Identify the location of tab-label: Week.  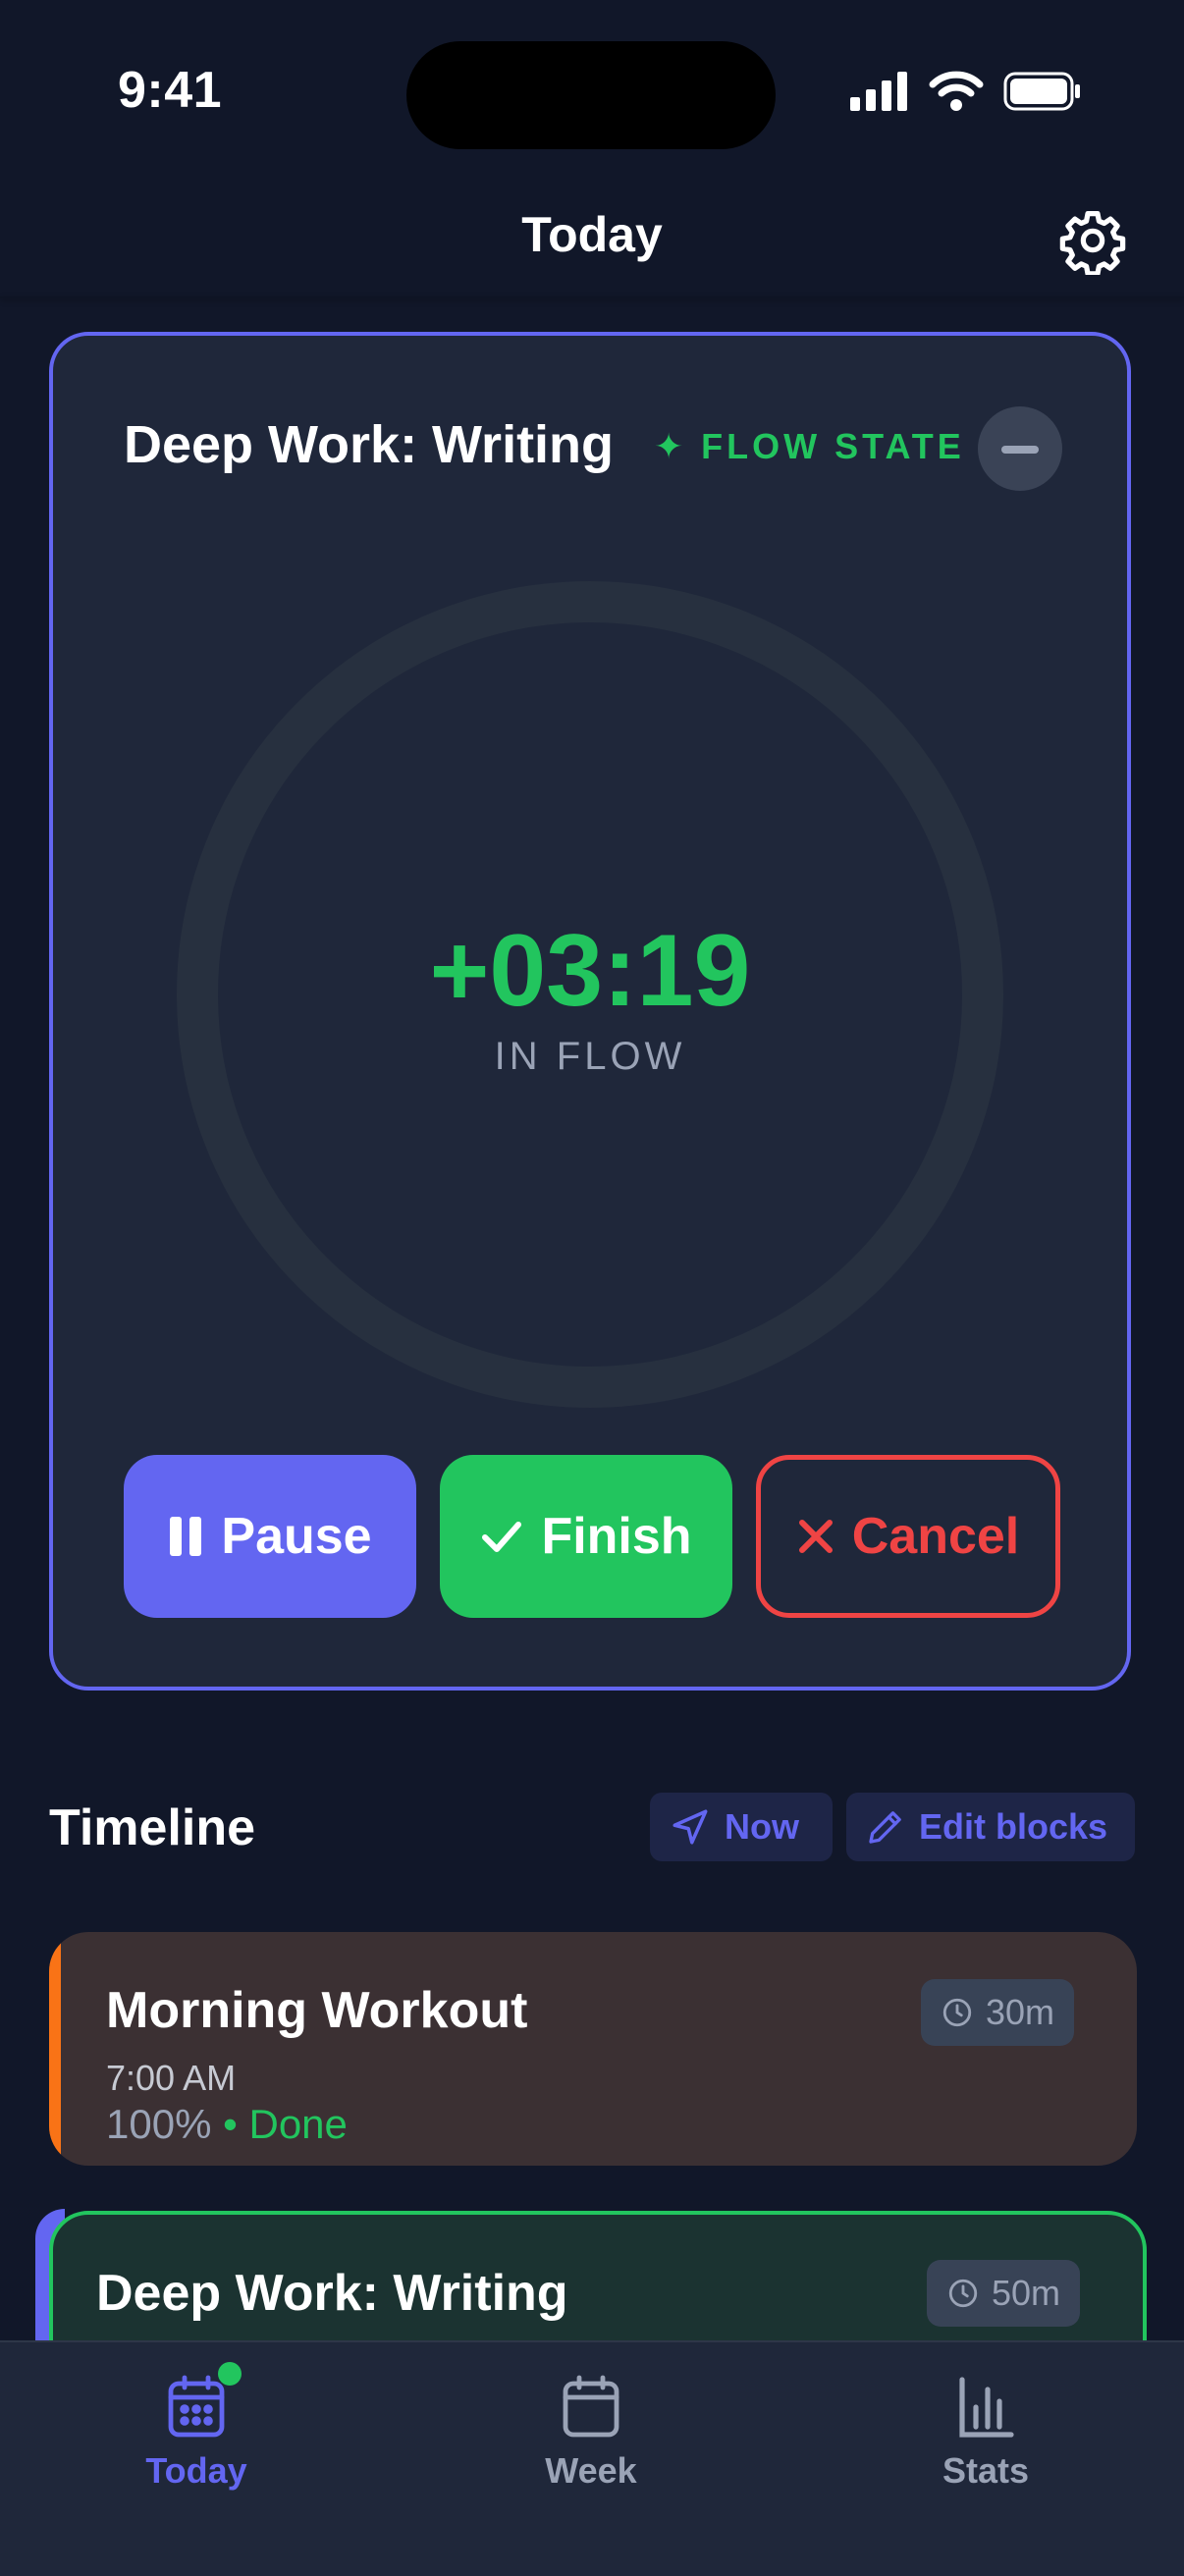
(591, 2470).